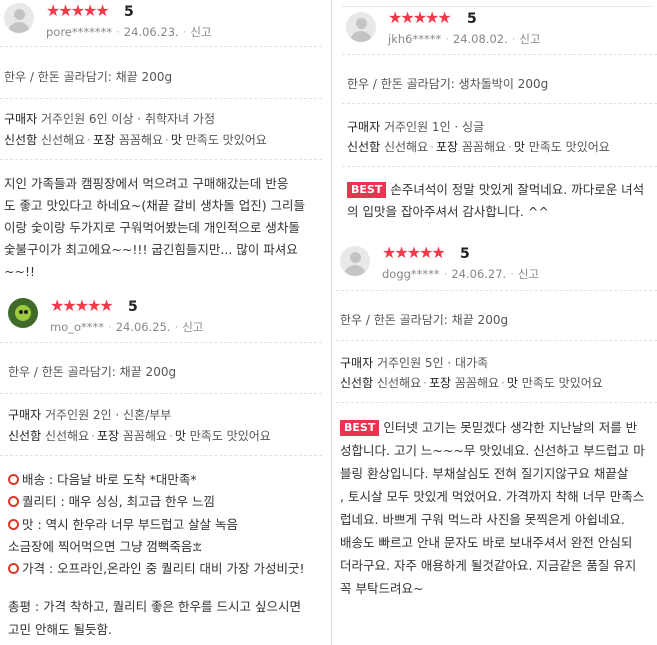  What do you see at coordinates (155, 205) in the screenshot?
I see `review-text-line: 도 좋고 맛있다고 하네요~(채끝 갈비 생차돌 업진) 그리들` at bounding box center [155, 205].